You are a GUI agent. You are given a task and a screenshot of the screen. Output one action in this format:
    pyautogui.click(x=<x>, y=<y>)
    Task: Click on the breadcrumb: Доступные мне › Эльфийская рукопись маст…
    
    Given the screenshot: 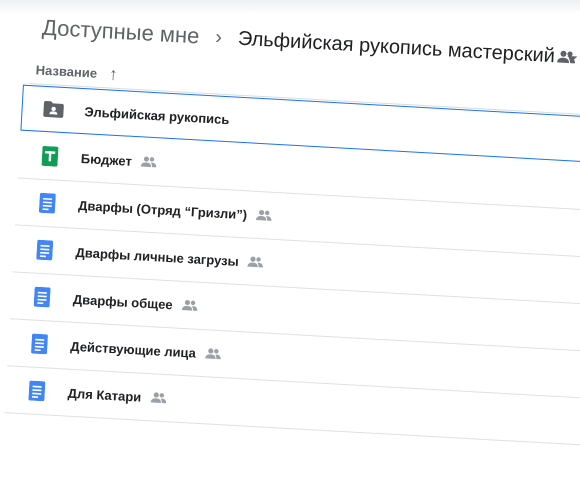 What is the action you would take?
    pyautogui.click(x=309, y=43)
    